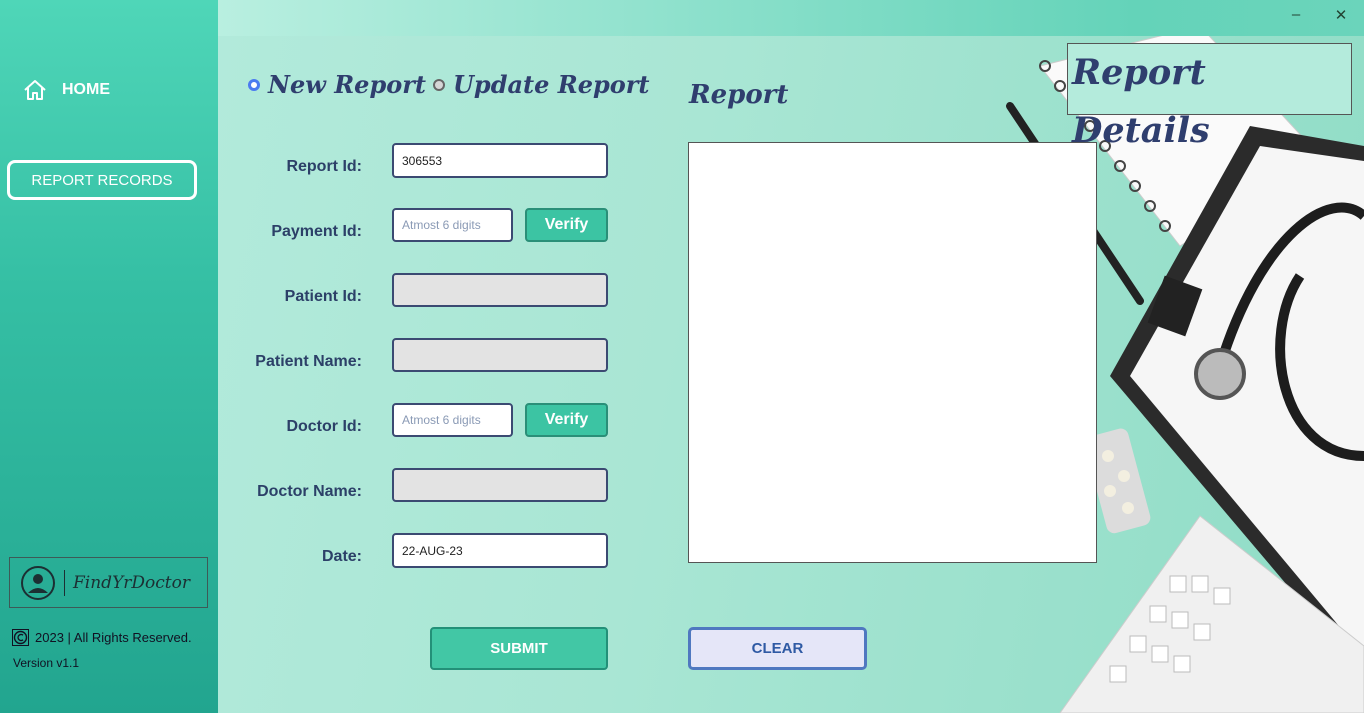 The width and height of the screenshot is (1364, 713). I want to click on payment-id-label: Payment Id:, so click(316, 231).